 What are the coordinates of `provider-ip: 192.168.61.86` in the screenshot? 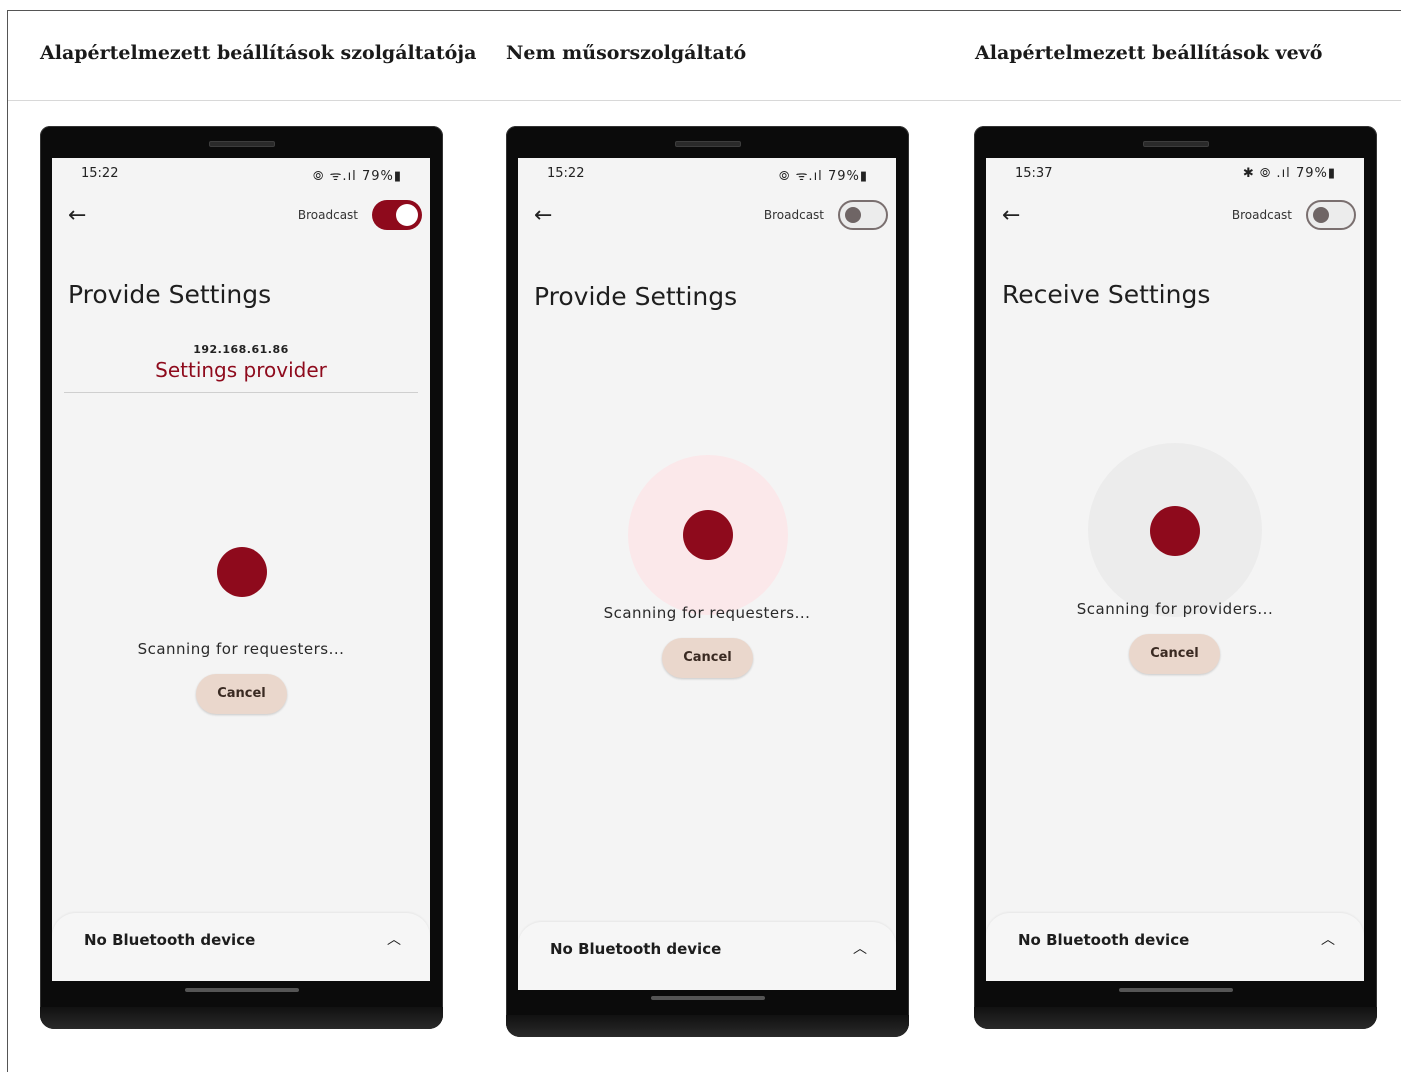 It's located at (241, 349).